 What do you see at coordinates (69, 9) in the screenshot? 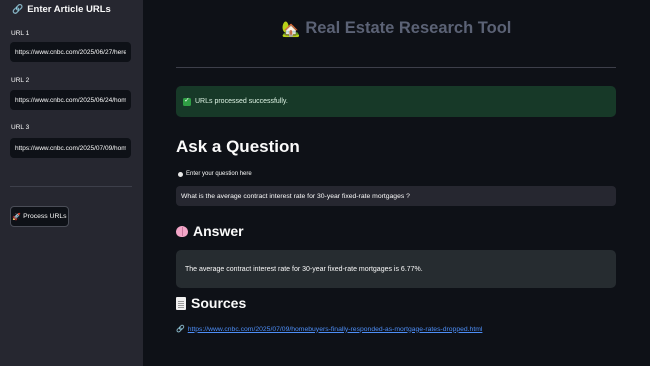
I see `sidebar-header-label: Enter Article URLs` at bounding box center [69, 9].